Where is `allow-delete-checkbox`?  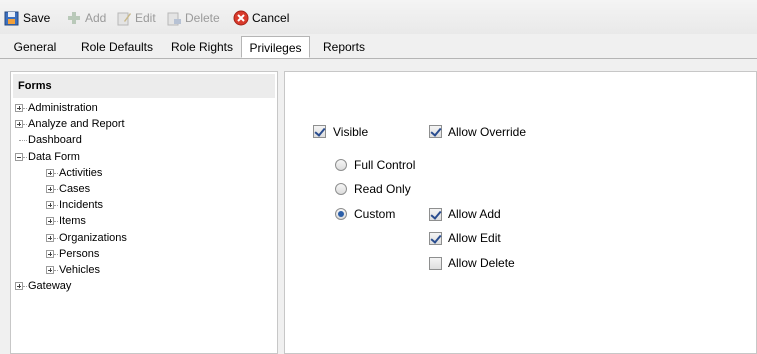
allow-delete-checkbox is located at coordinates (435, 263).